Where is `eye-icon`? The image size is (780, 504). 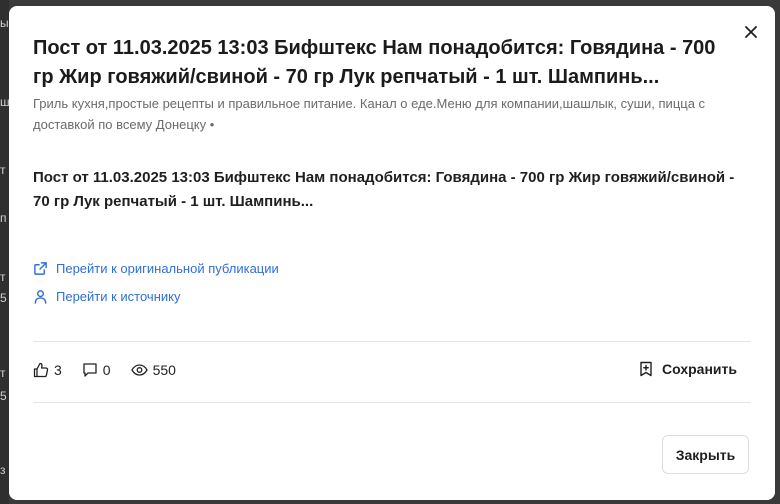
eye-icon is located at coordinates (139, 370).